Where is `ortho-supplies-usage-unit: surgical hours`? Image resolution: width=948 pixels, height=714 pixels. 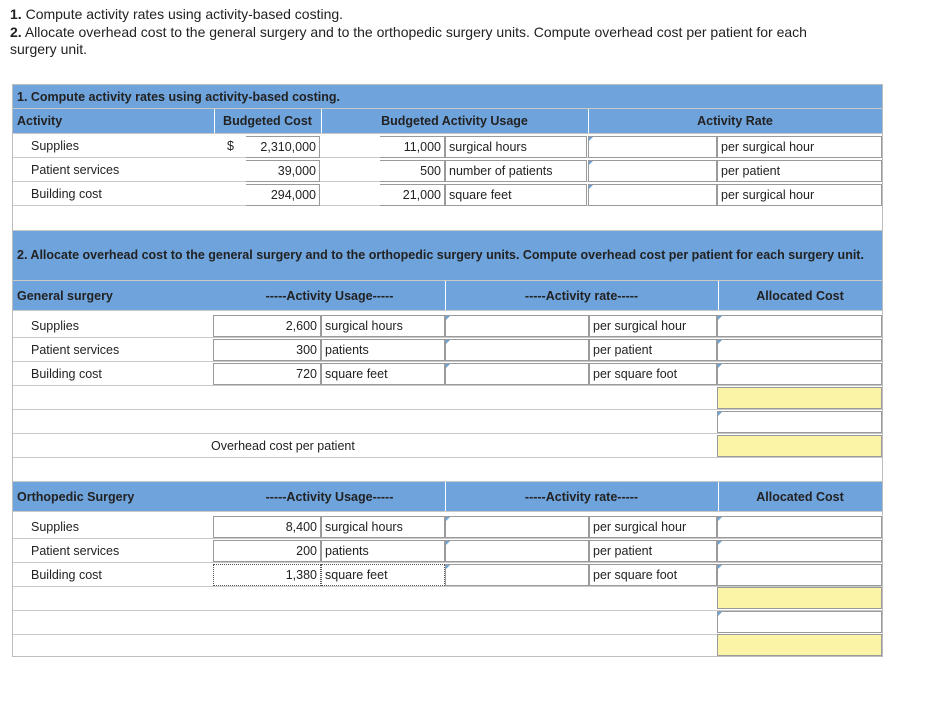 ortho-supplies-usage-unit: surgical hours is located at coordinates (383, 527).